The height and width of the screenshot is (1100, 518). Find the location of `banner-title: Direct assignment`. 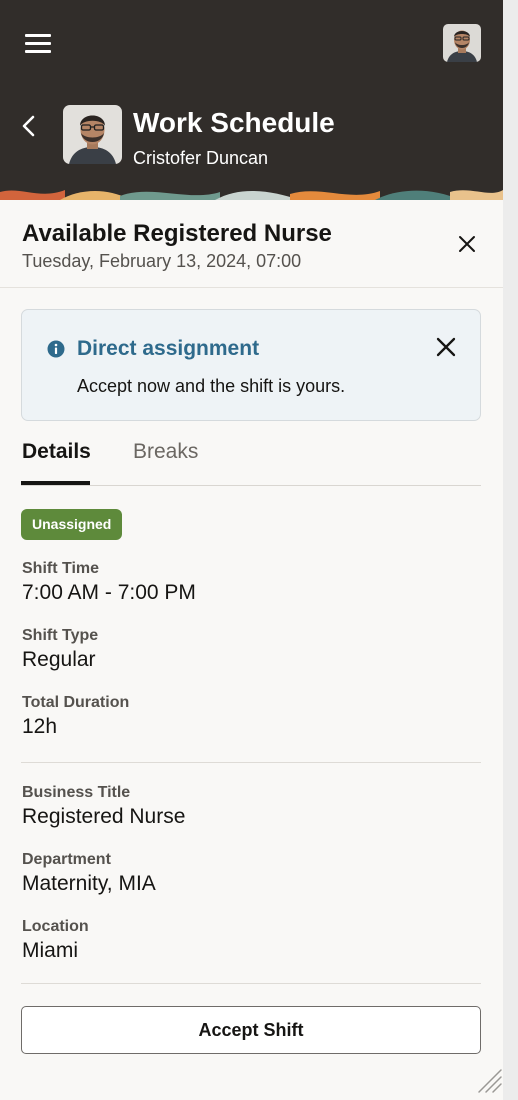

banner-title: Direct assignment is located at coordinates (168, 348).